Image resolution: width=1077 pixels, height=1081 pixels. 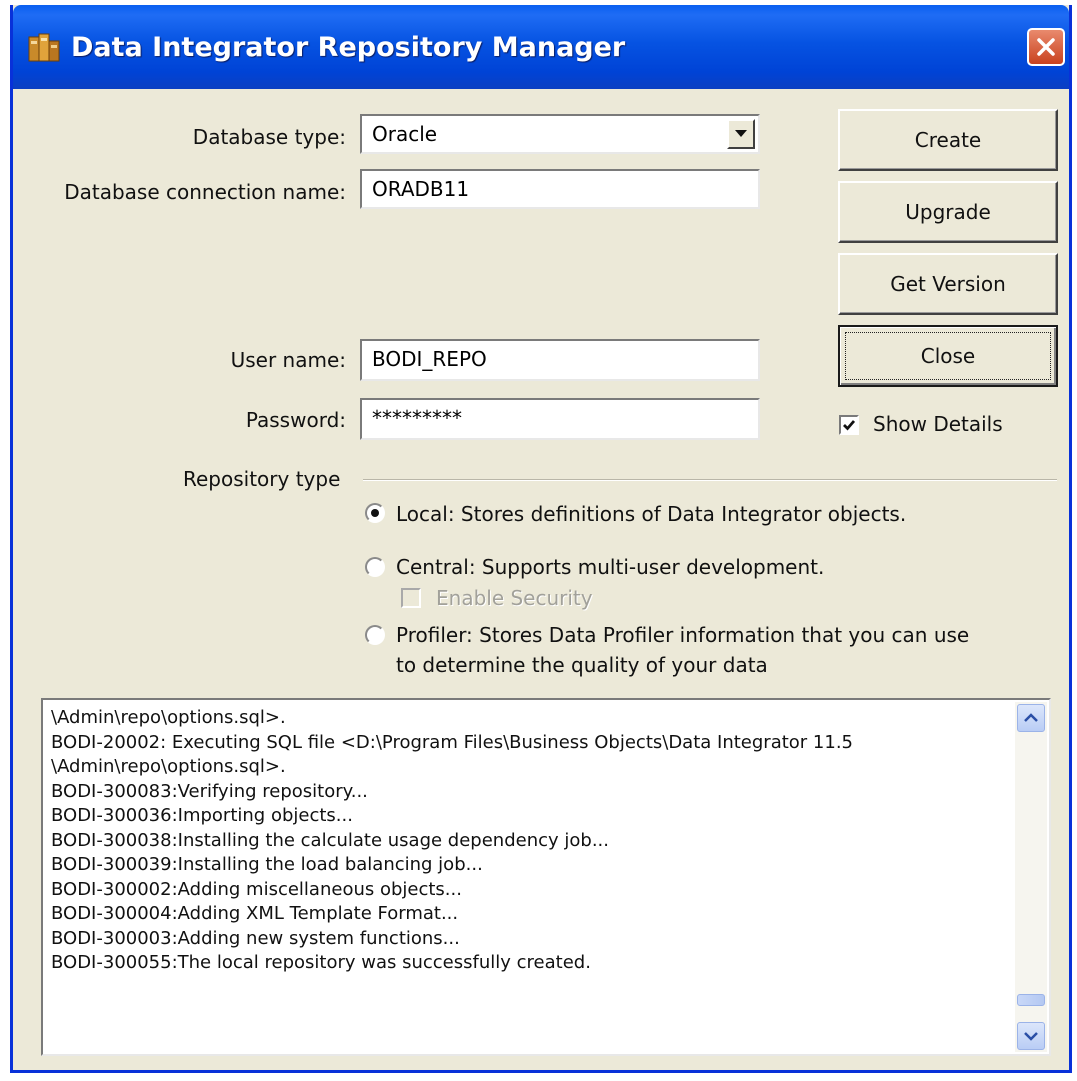 What do you see at coordinates (295, 420) in the screenshot?
I see `password-label: Password:` at bounding box center [295, 420].